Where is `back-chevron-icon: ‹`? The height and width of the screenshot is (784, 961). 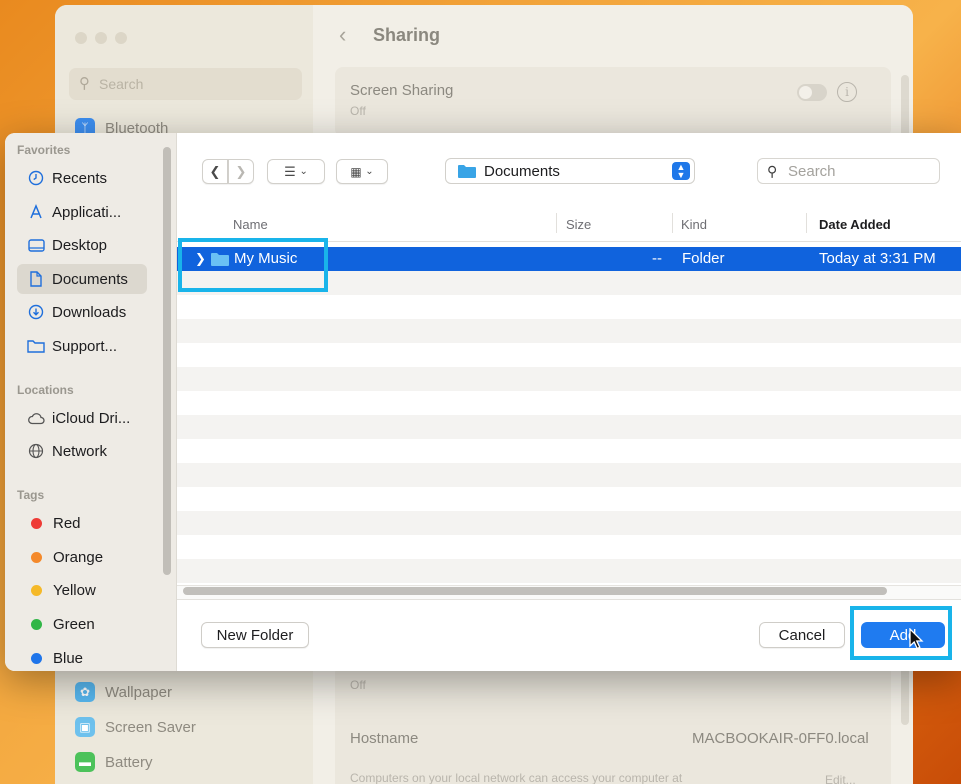 back-chevron-icon: ‹ is located at coordinates (342, 35).